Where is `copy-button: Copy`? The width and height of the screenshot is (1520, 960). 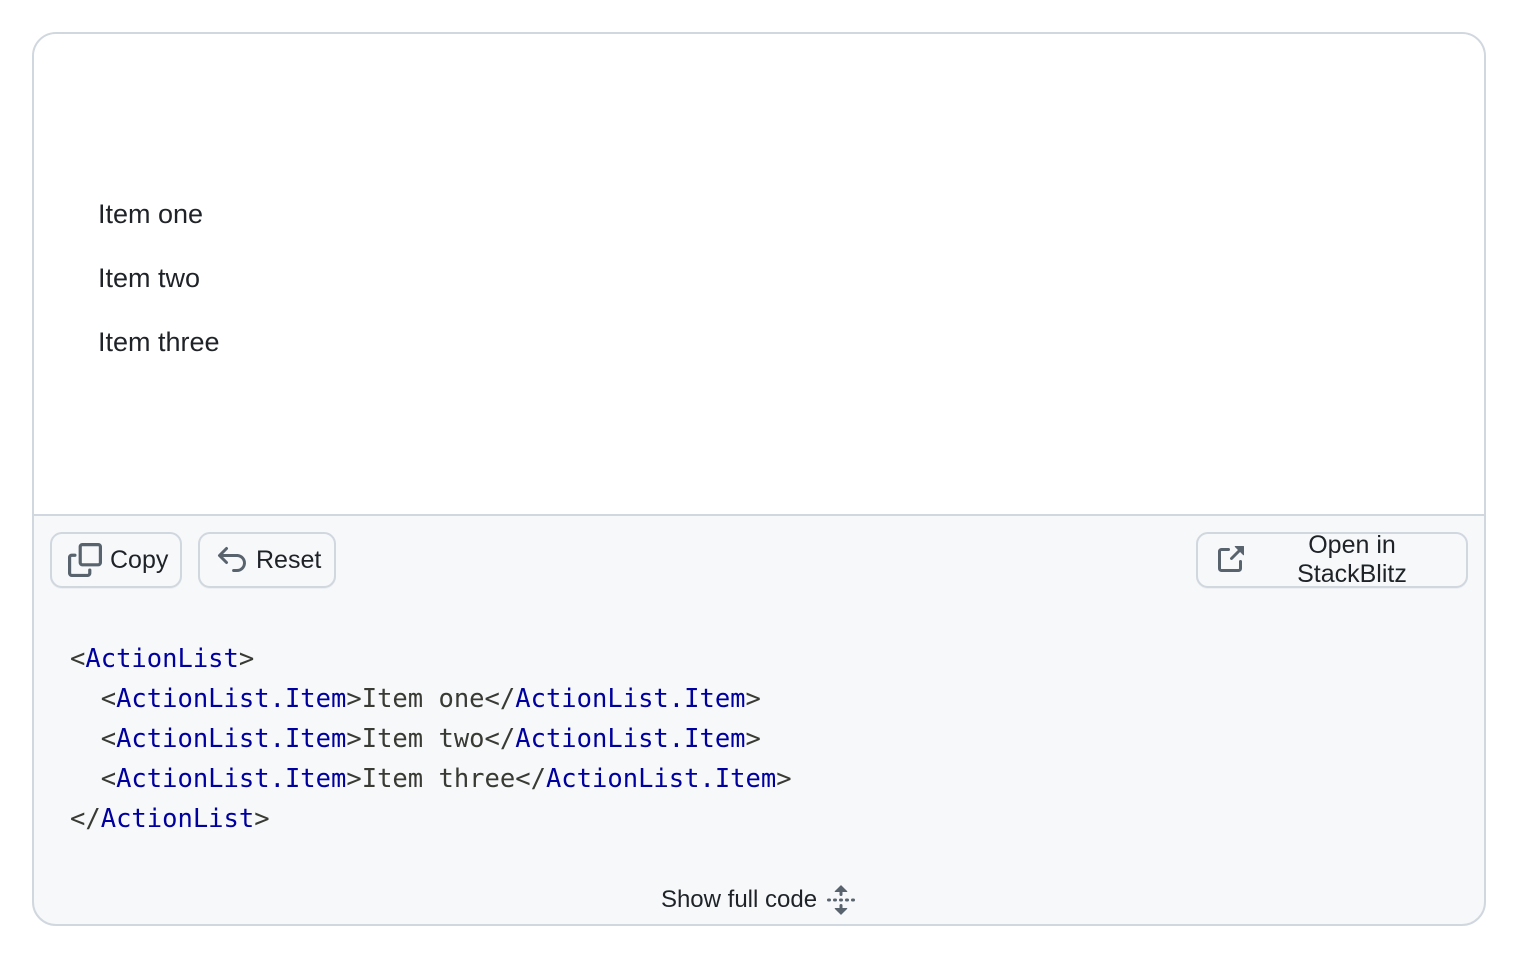
copy-button: Copy is located at coordinates (116, 560).